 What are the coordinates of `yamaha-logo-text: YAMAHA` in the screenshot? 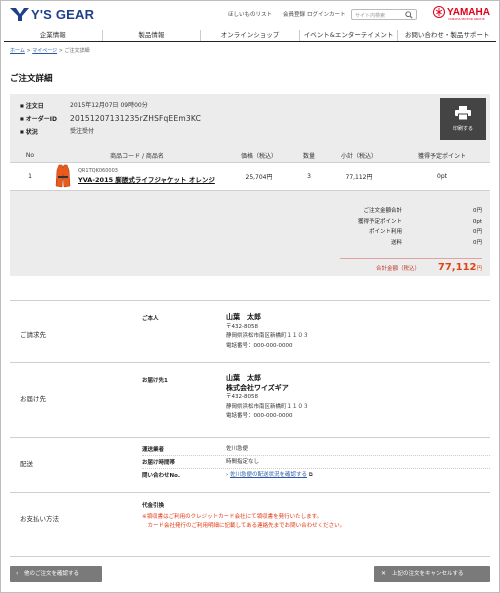 It's located at (468, 12).